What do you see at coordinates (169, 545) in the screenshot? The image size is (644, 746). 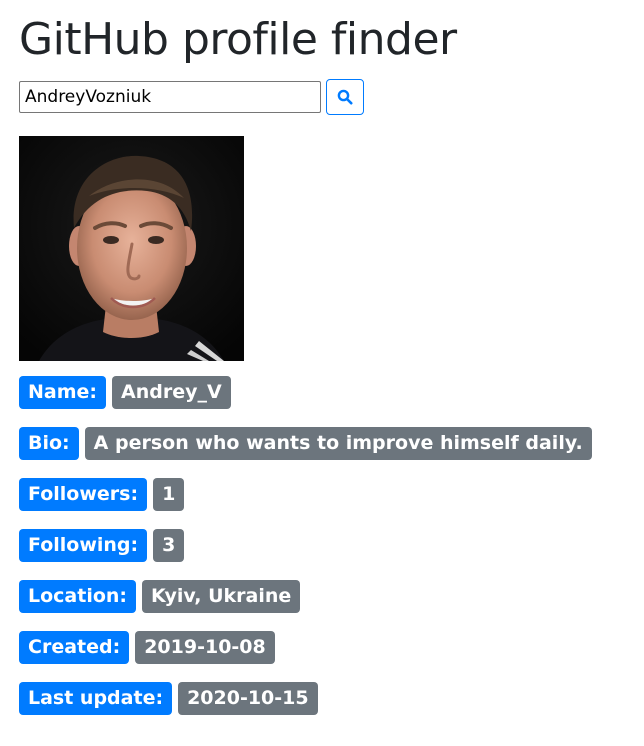 I see `field-value: 3` at bounding box center [169, 545].